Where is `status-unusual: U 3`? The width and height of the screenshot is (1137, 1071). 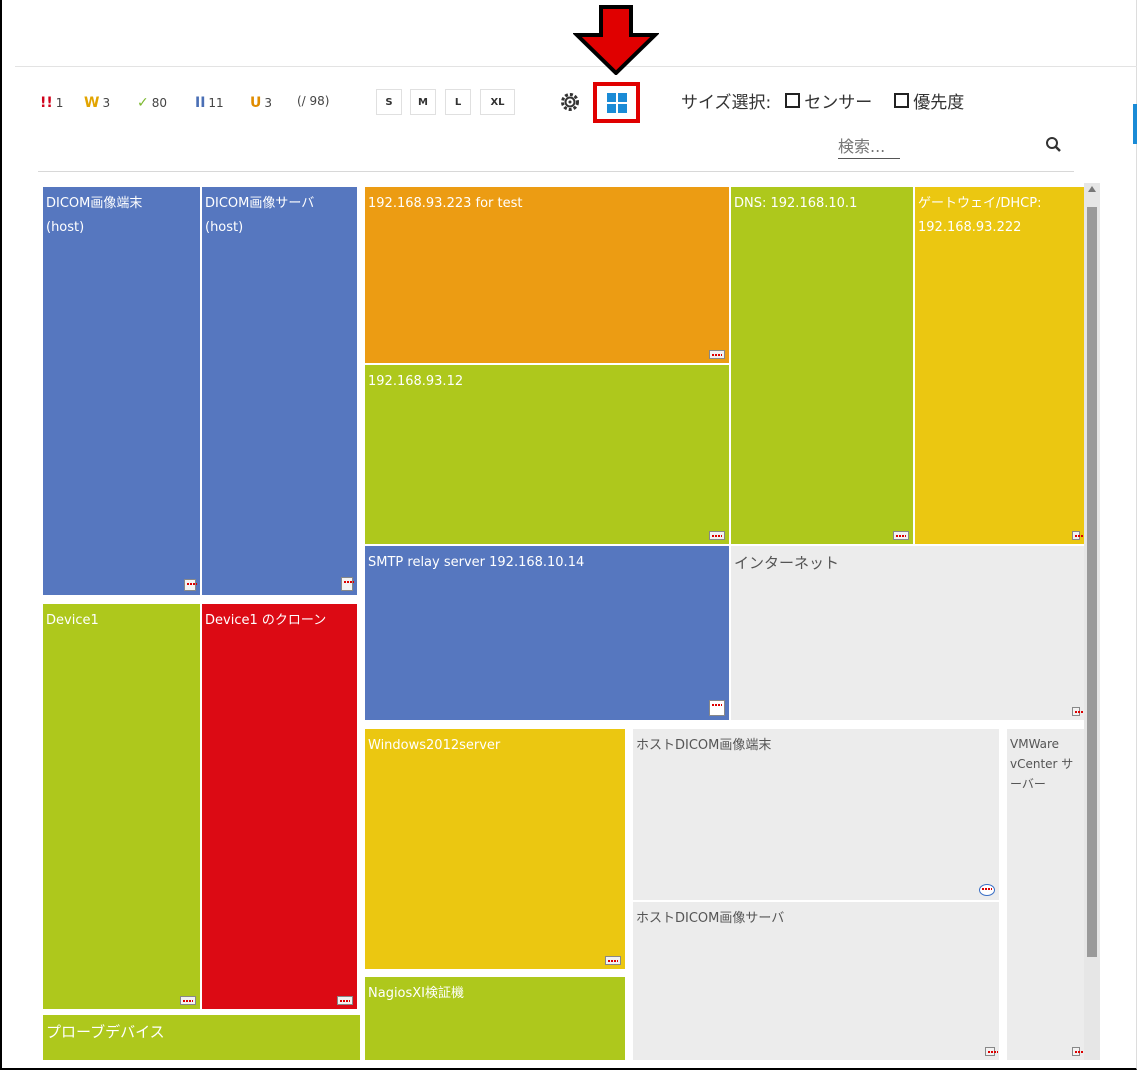
status-unusual: U 3 is located at coordinates (261, 103).